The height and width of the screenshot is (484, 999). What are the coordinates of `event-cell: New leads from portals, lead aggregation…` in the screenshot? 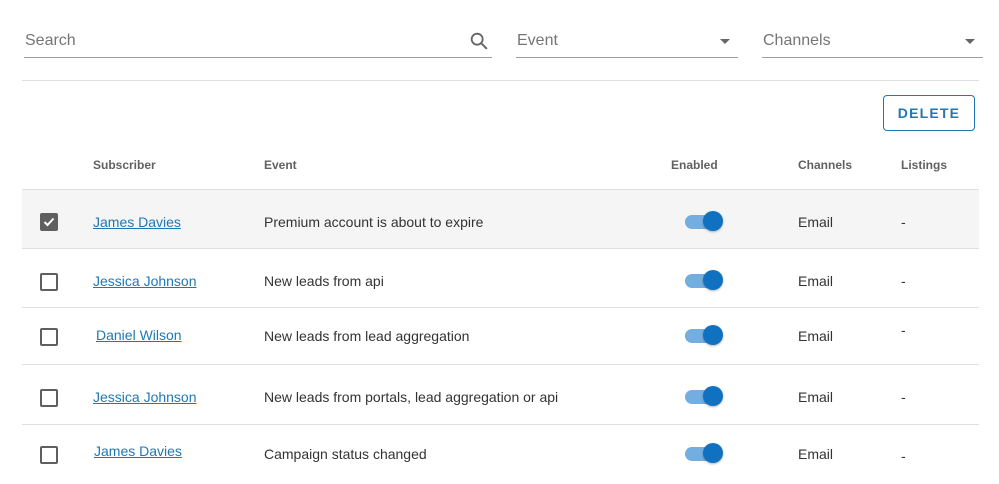 It's located at (411, 397).